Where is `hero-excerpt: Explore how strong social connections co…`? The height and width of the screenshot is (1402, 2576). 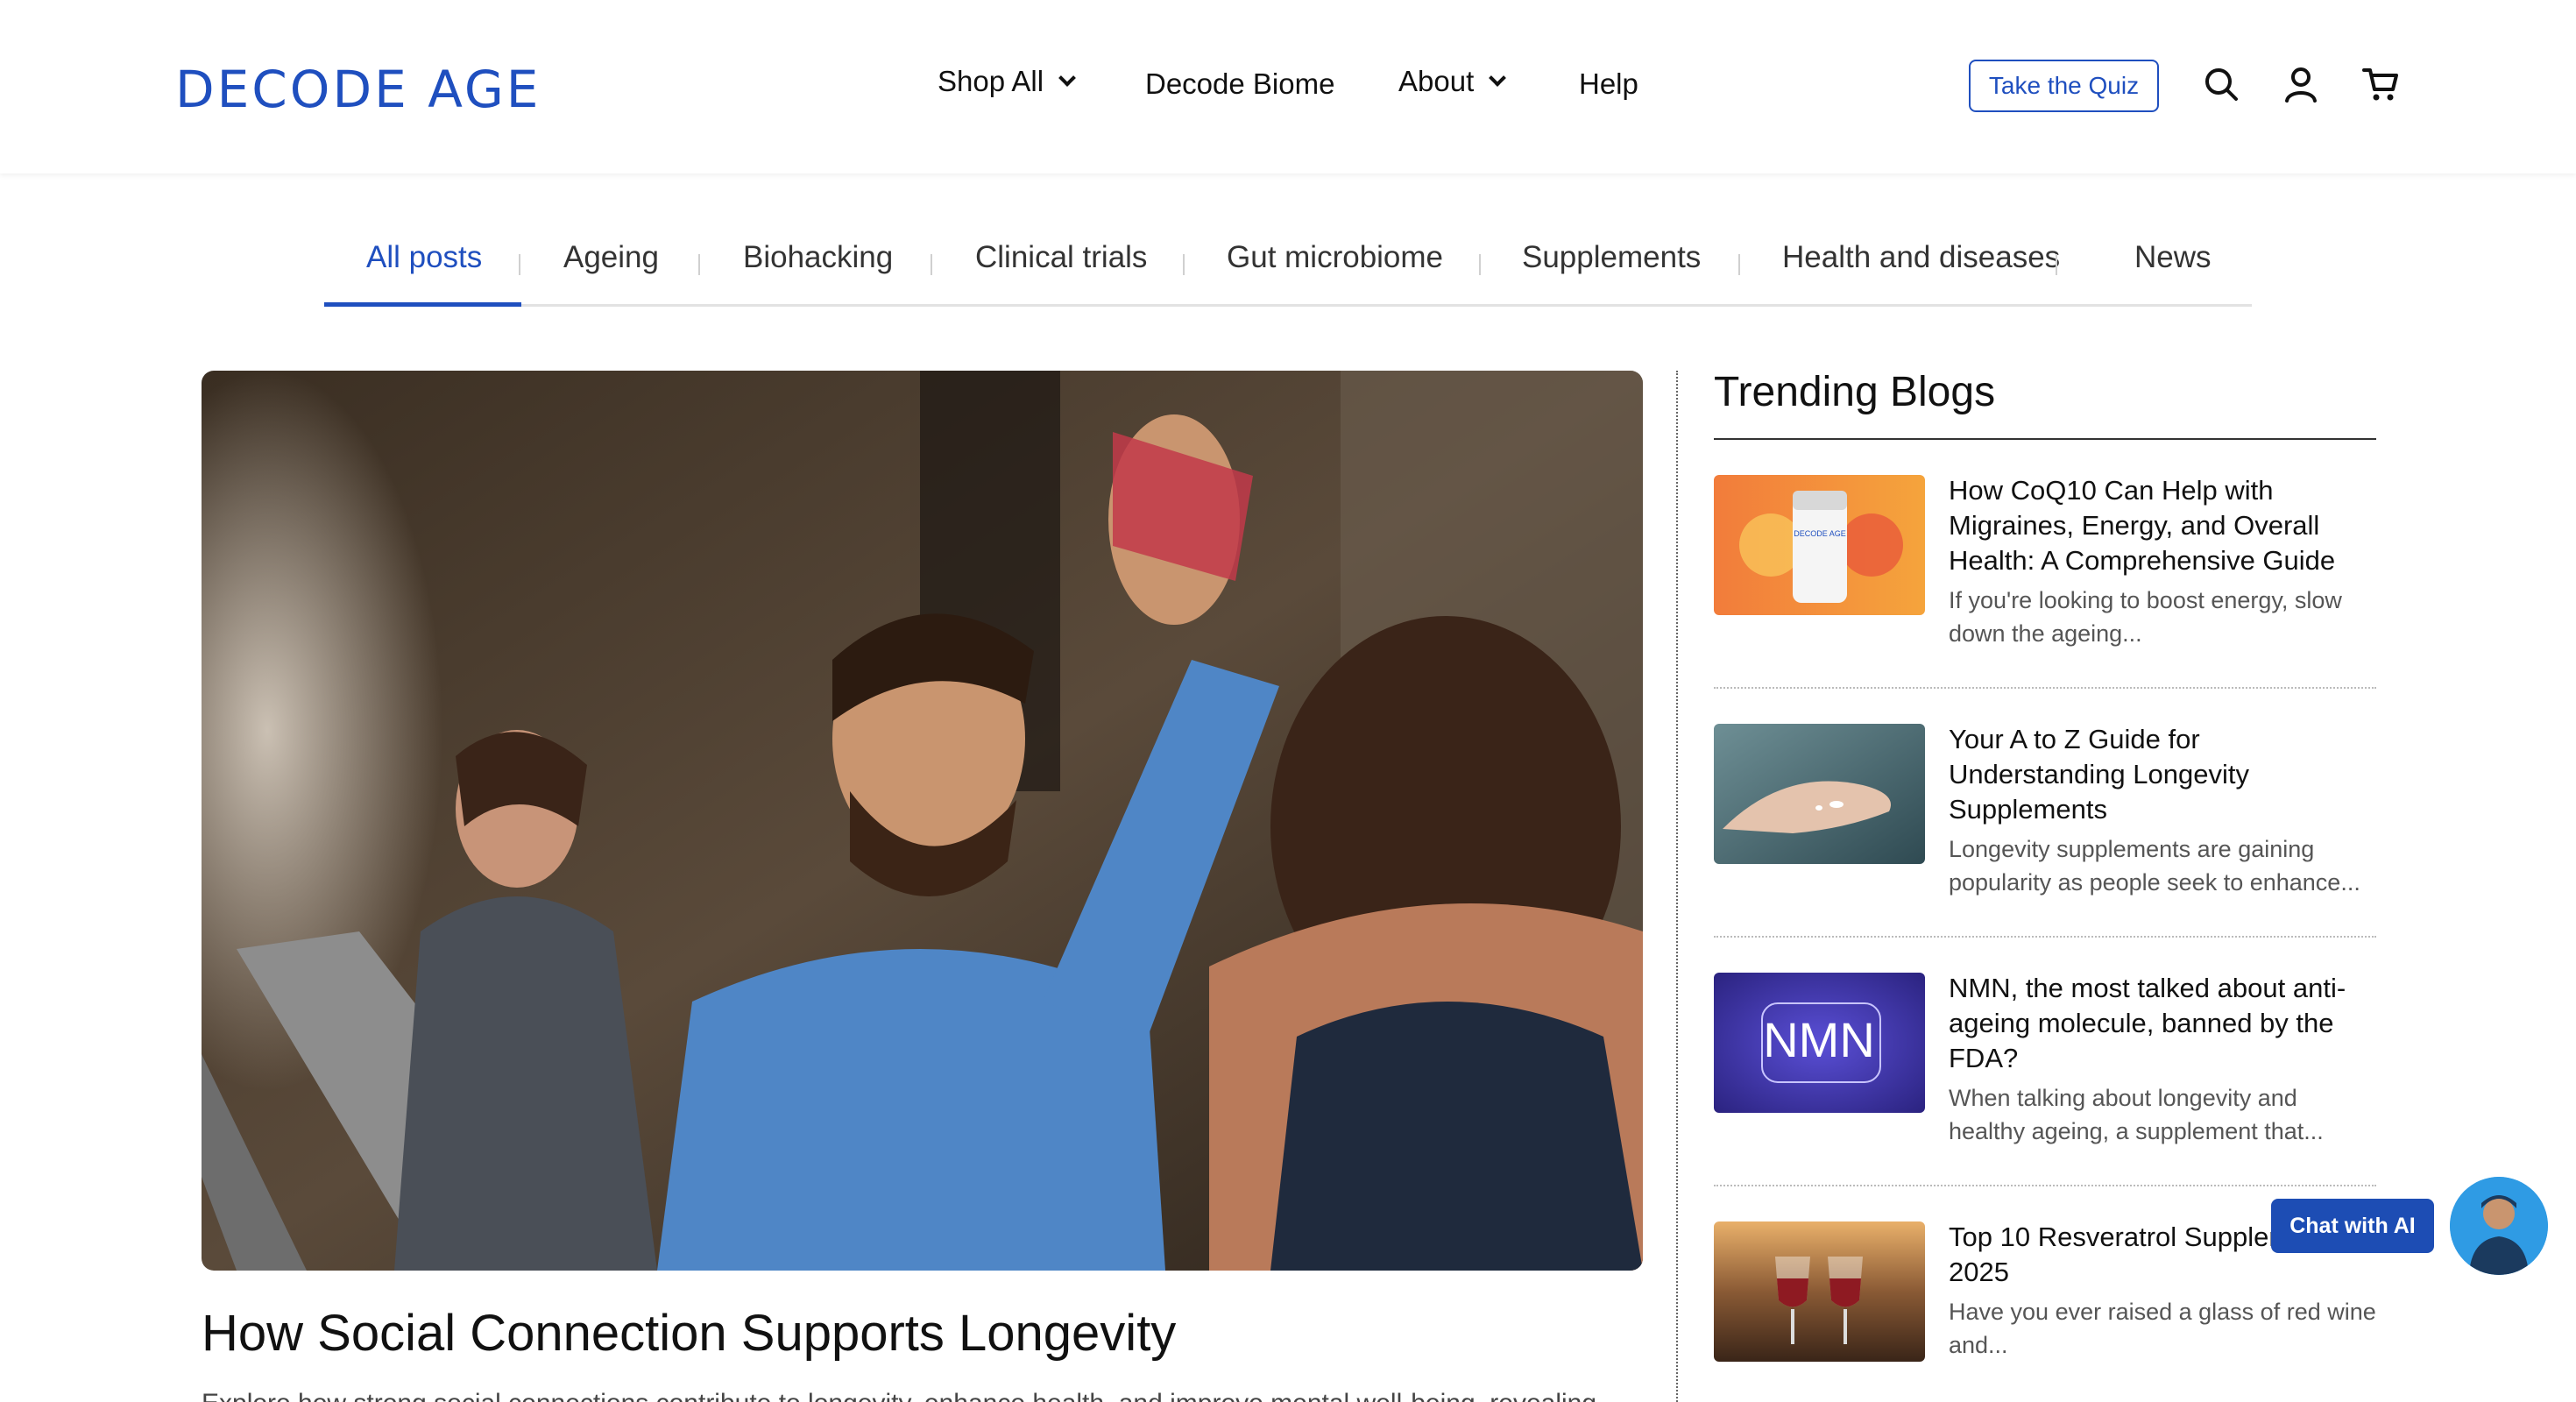
hero-excerpt: Explore how strong social connections co… is located at coordinates (899, 1395).